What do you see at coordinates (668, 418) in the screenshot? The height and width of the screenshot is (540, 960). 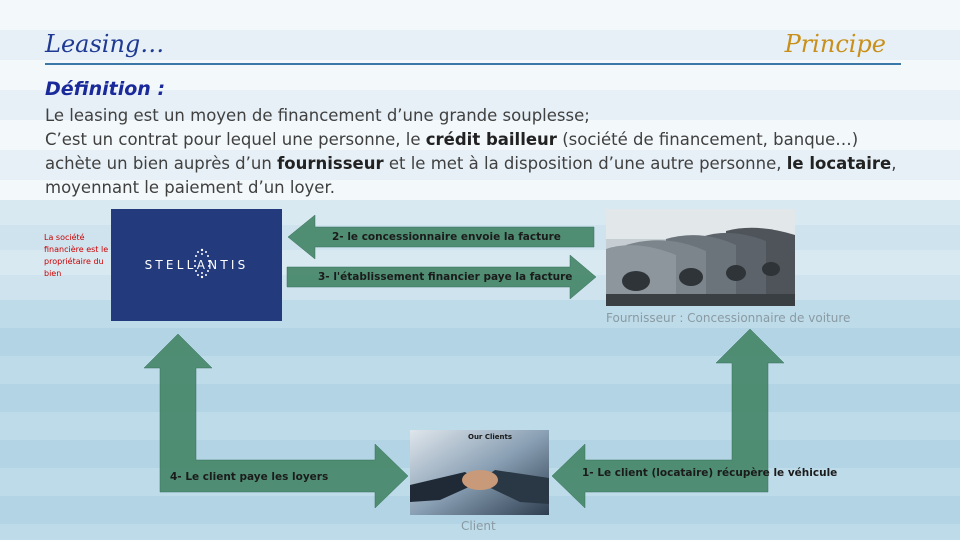 I see `arrow-1-loop` at bounding box center [668, 418].